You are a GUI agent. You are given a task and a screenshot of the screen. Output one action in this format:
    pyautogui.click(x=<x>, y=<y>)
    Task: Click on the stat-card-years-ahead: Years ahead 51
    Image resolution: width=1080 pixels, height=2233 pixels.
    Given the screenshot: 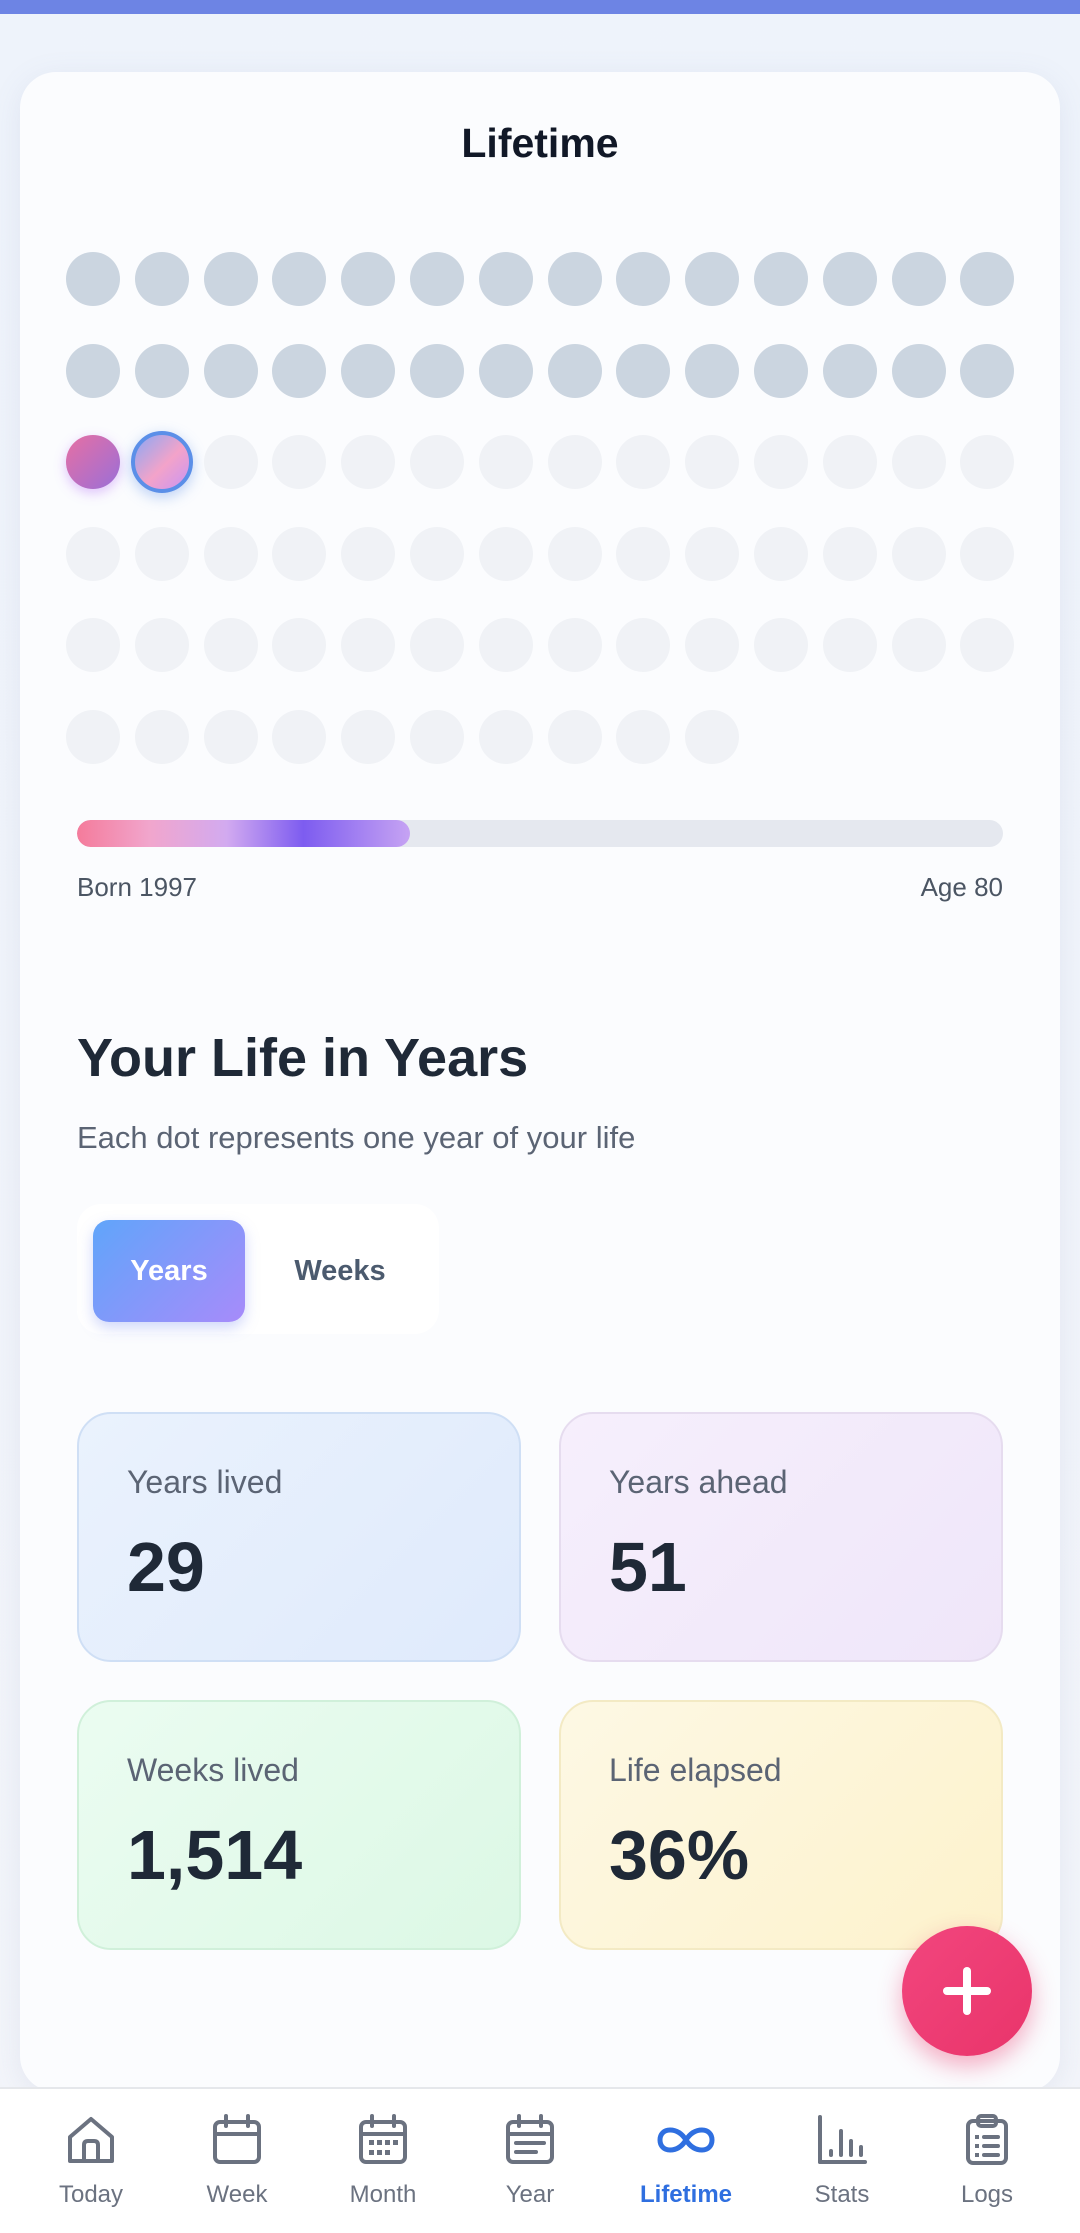 What is the action you would take?
    pyautogui.click(x=781, y=1537)
    